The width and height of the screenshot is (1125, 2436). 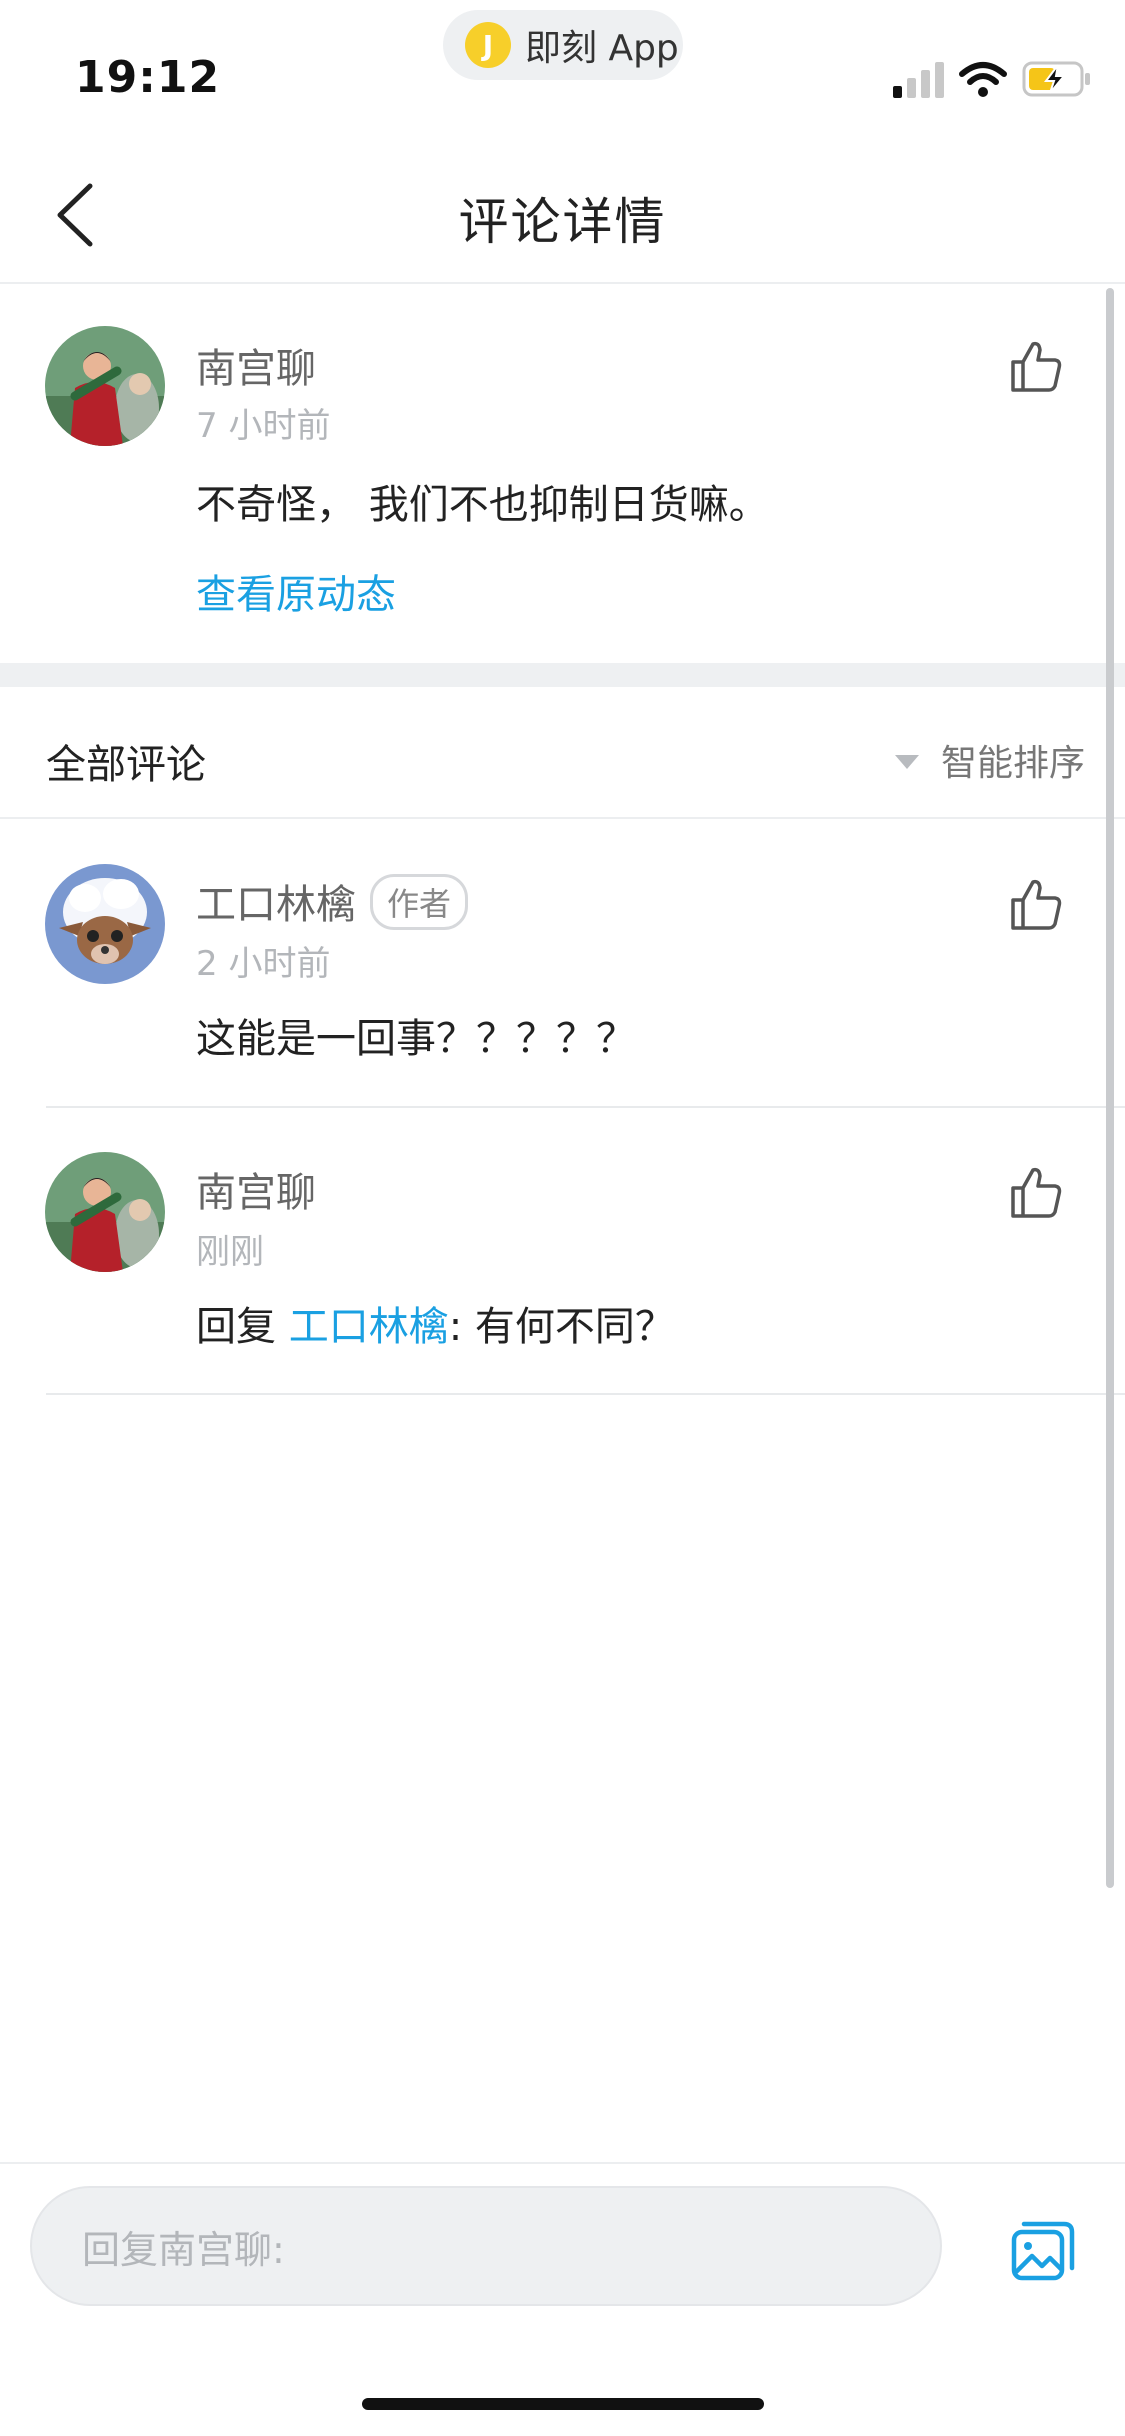 What do you see at coordinates (1043, 2251) in the screenshot?
I see `image-upload-icon` at bounding box center [1043, 2251].